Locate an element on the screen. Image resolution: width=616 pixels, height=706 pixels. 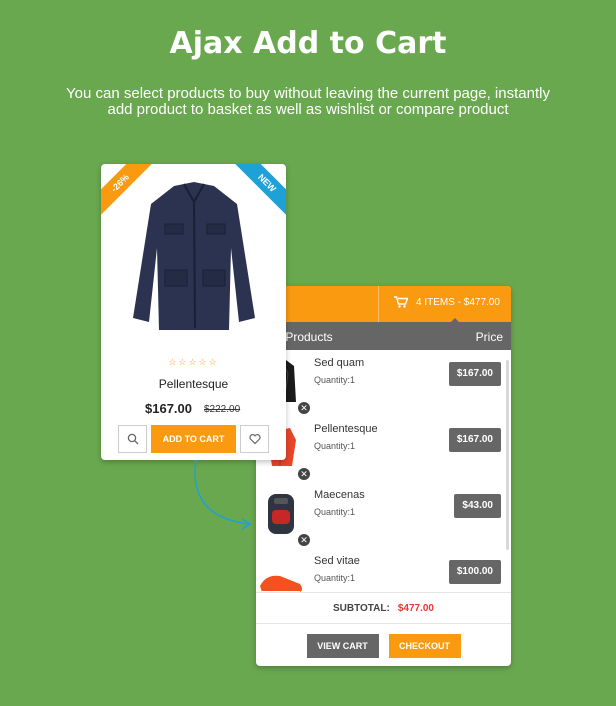
shopping-cart-icon is located at coordinates (401, 302).